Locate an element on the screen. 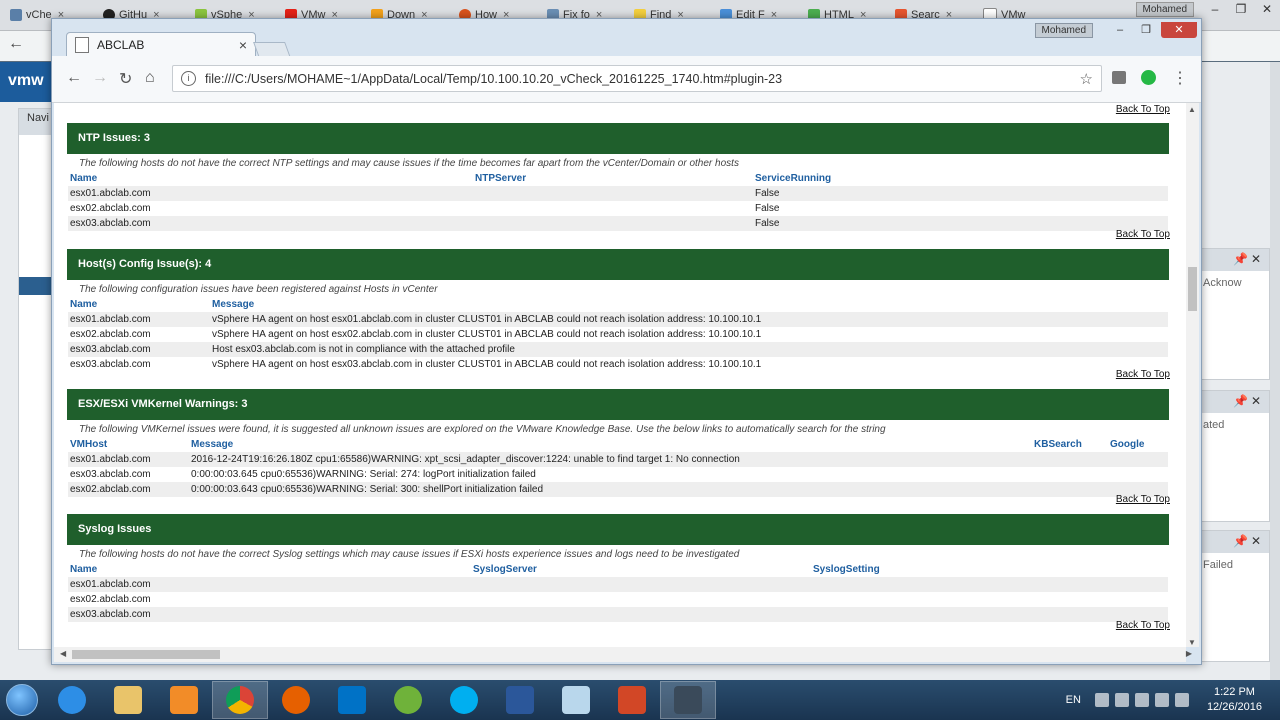  horizontal-scrollbar: ◀ ▶ is located at coordinates (623, 654).